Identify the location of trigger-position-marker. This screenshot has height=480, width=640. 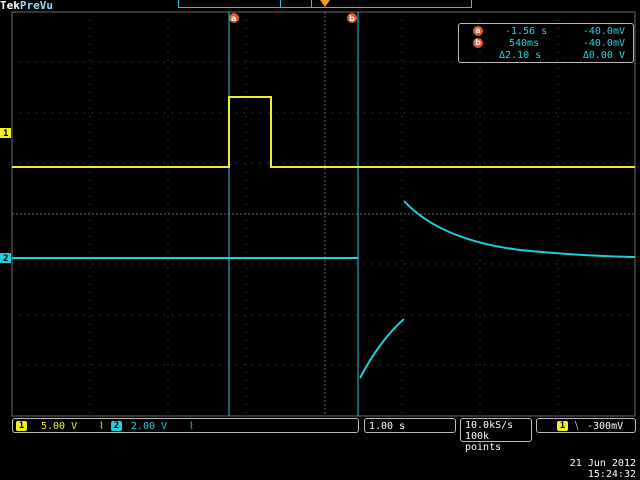
(325, 3).